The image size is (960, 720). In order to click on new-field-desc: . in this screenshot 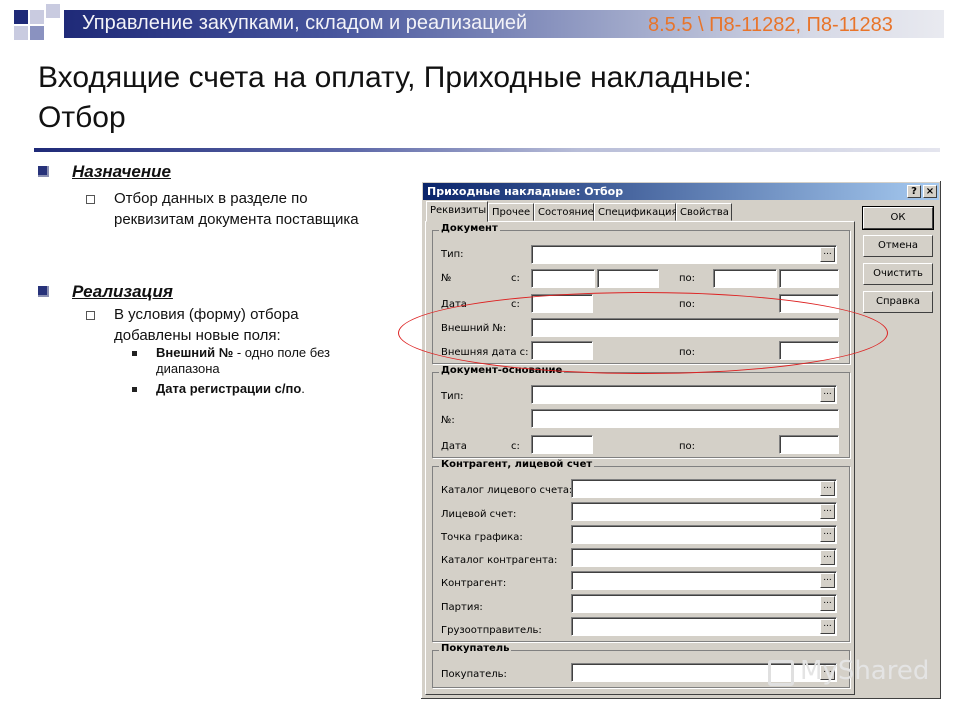, I will do `click(303, 388)`.